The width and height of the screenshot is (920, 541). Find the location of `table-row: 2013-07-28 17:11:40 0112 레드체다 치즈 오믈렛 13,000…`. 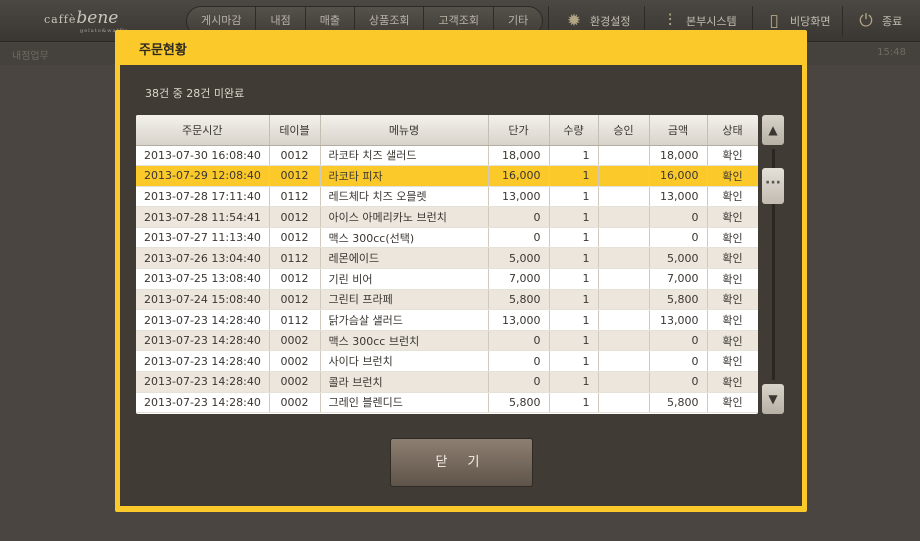

table-row: 2013-07-28 17:11:40 0112 레드체다 치즈 오믈렛 13,000… is located at coordinates (447, 197).